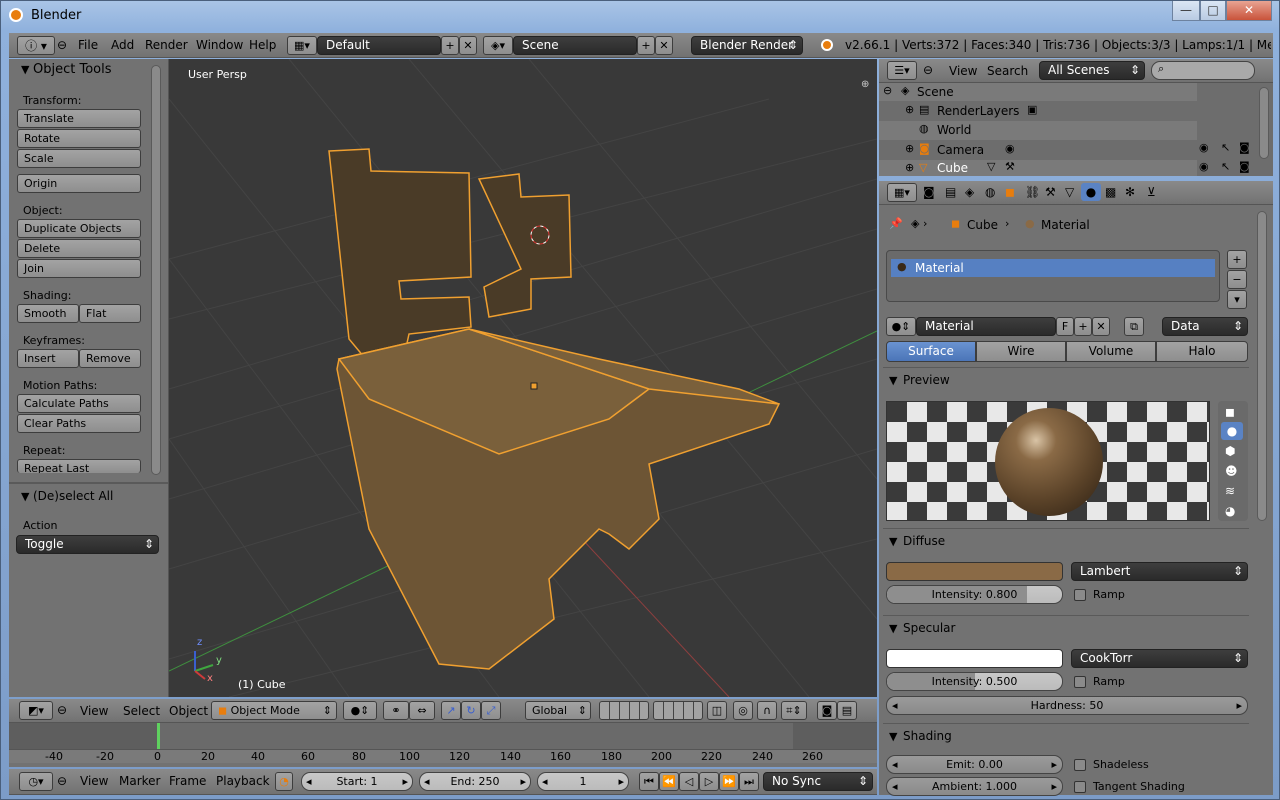  What do you see at coordinates (902, 192) in the screenshot?
I see `properties-editor-type-button: ▦▾` at bounding box center [902, 192].